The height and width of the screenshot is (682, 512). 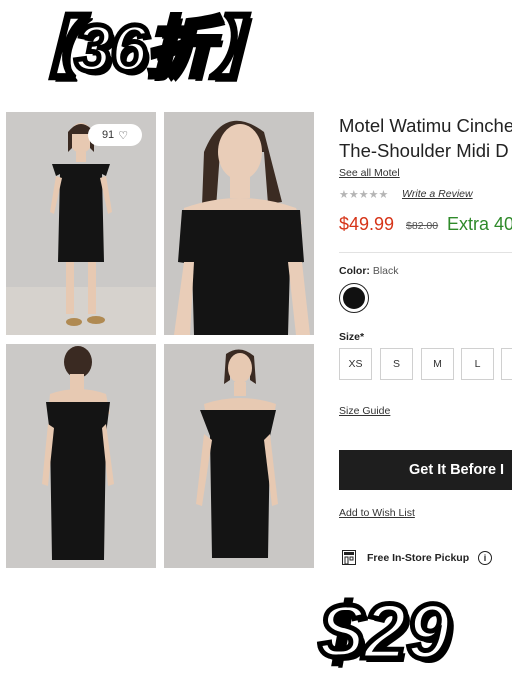 I want to click on discount-banner: 【36折】, so click(x=143, y=48).